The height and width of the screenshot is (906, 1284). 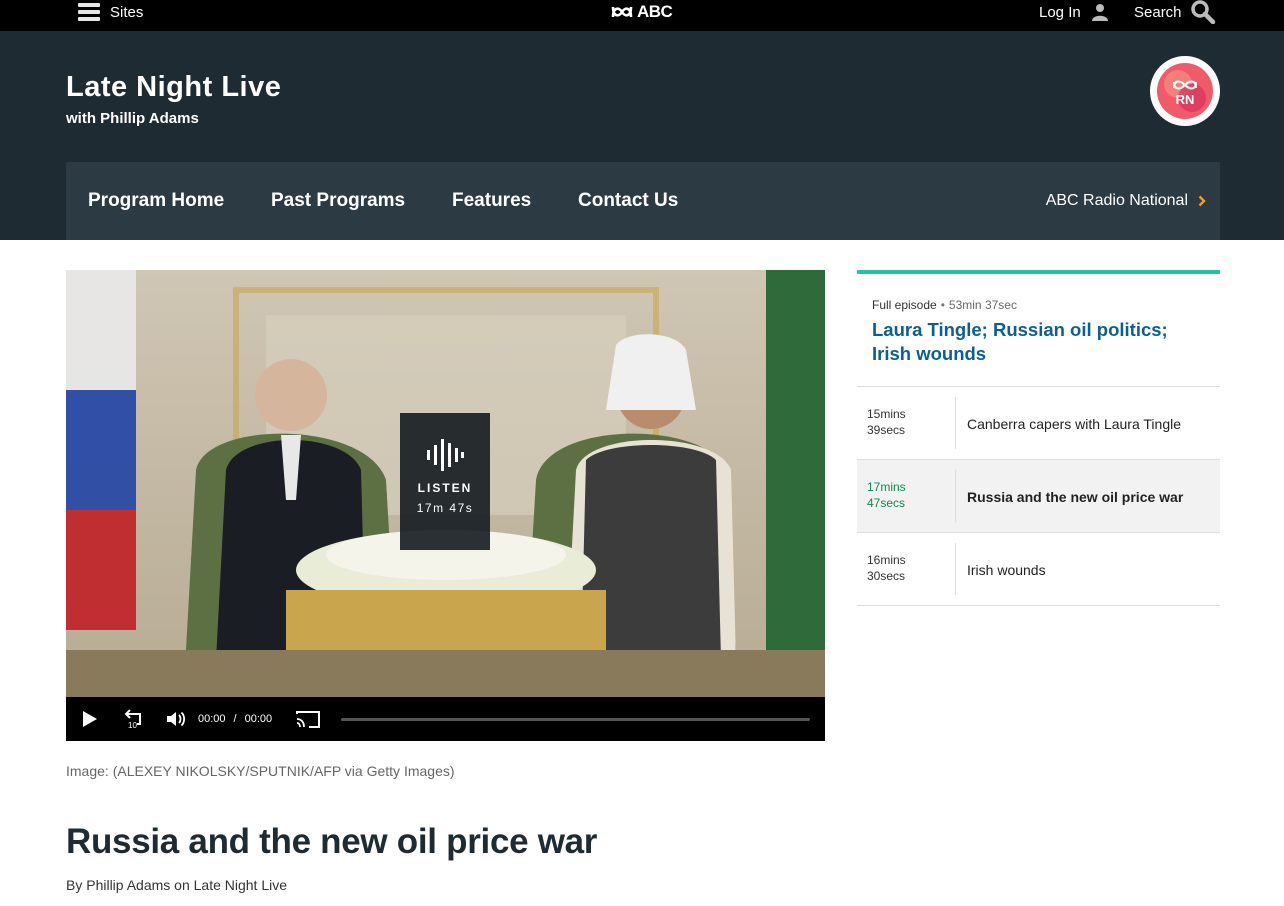 I want to click on episode-meta: Full episode • 53min 37sec, so click(x=1038, y=305).